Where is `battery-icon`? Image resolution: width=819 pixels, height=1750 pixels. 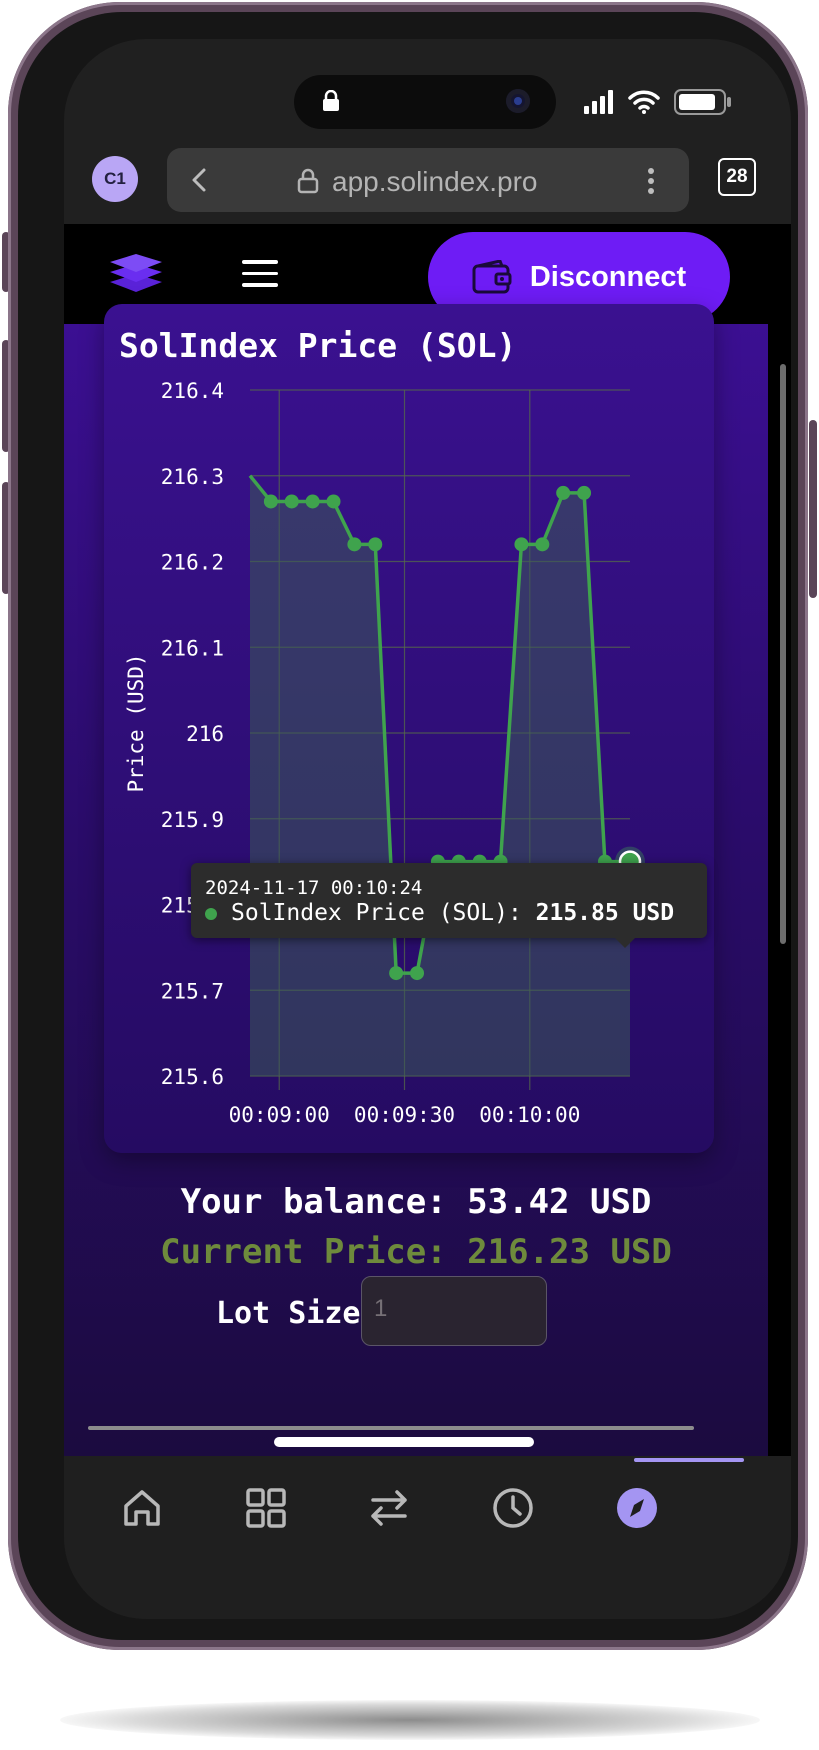 battery-icon is located at coordinates (702, 102).